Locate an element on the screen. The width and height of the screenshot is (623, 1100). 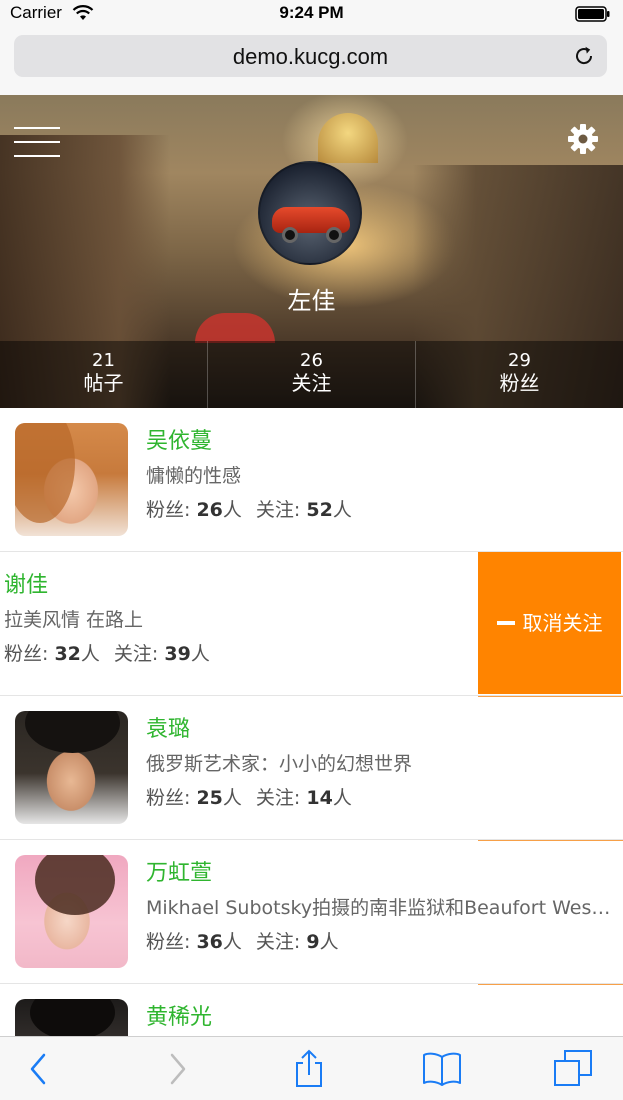
stat-posts: 21 帖子 is located at coordinates (103, 374).